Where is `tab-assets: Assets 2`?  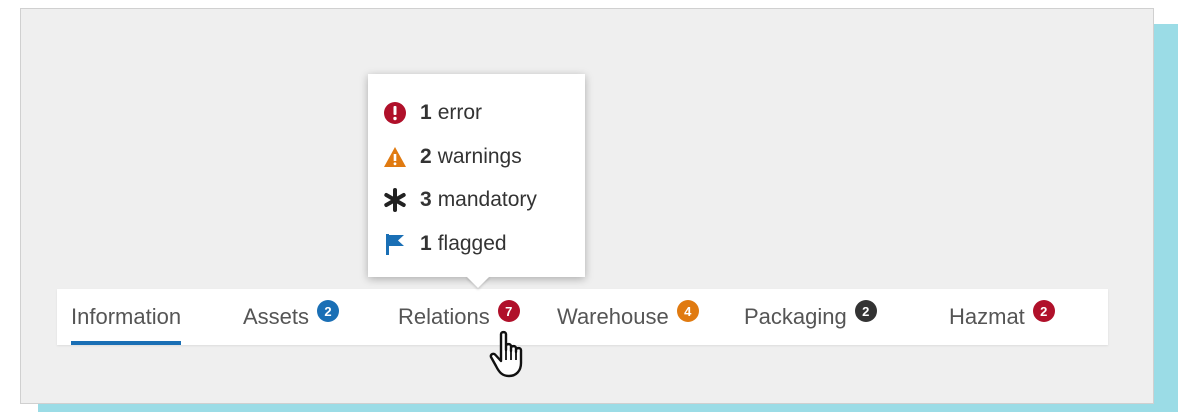 tab-assets: Assets 2 is located at coordinates (291, 317).